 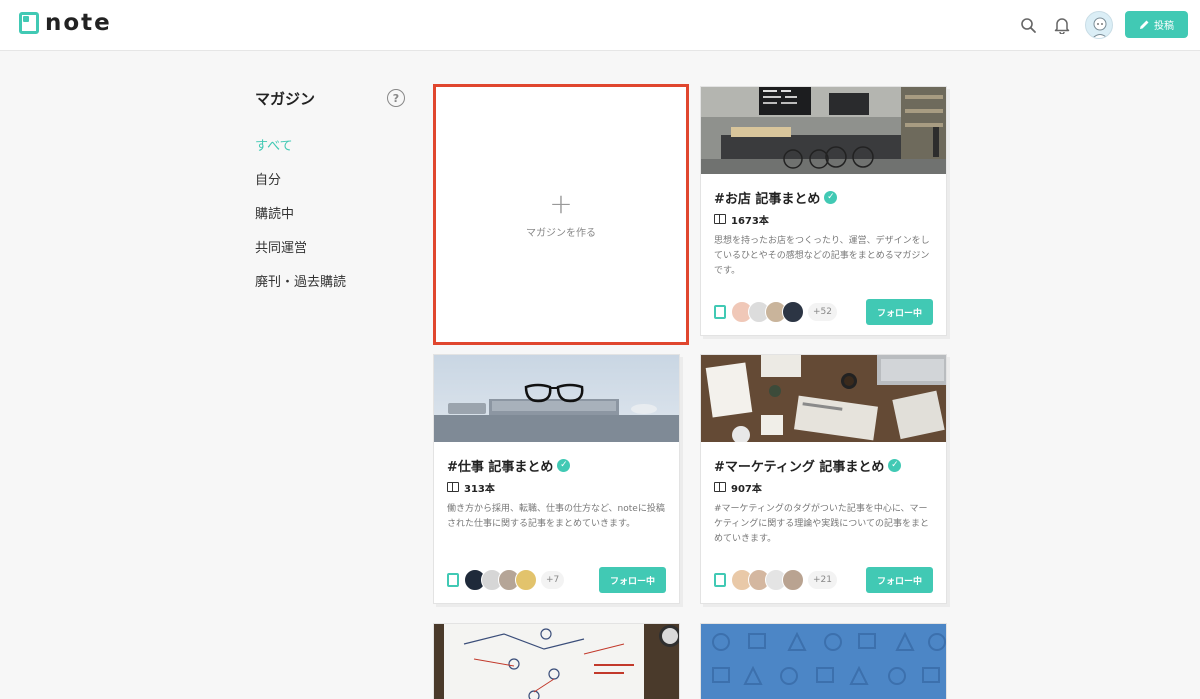 I want to click on user-avatar, so click(x=1099, y=25).